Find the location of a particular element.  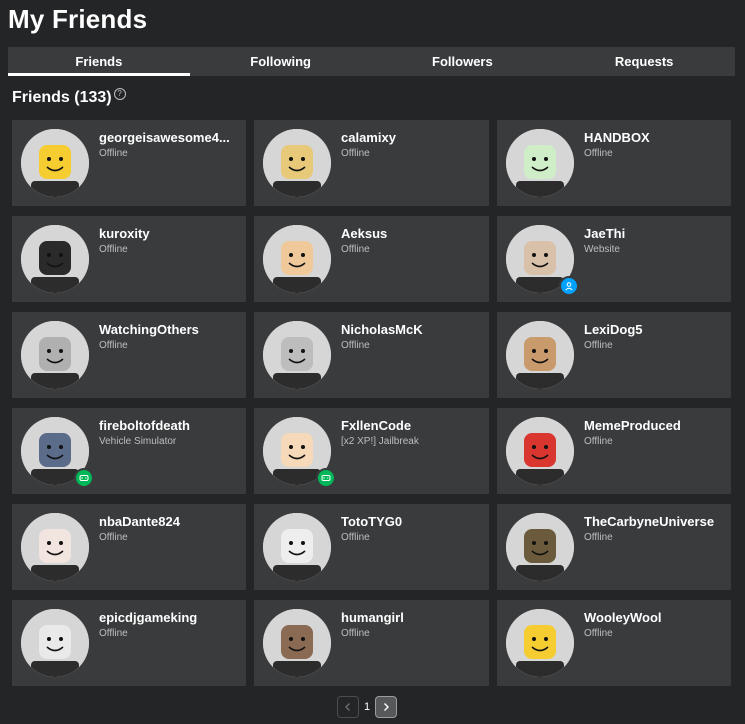

friend-card: epicdjgameking Offline is located at coordinates (129, 643).